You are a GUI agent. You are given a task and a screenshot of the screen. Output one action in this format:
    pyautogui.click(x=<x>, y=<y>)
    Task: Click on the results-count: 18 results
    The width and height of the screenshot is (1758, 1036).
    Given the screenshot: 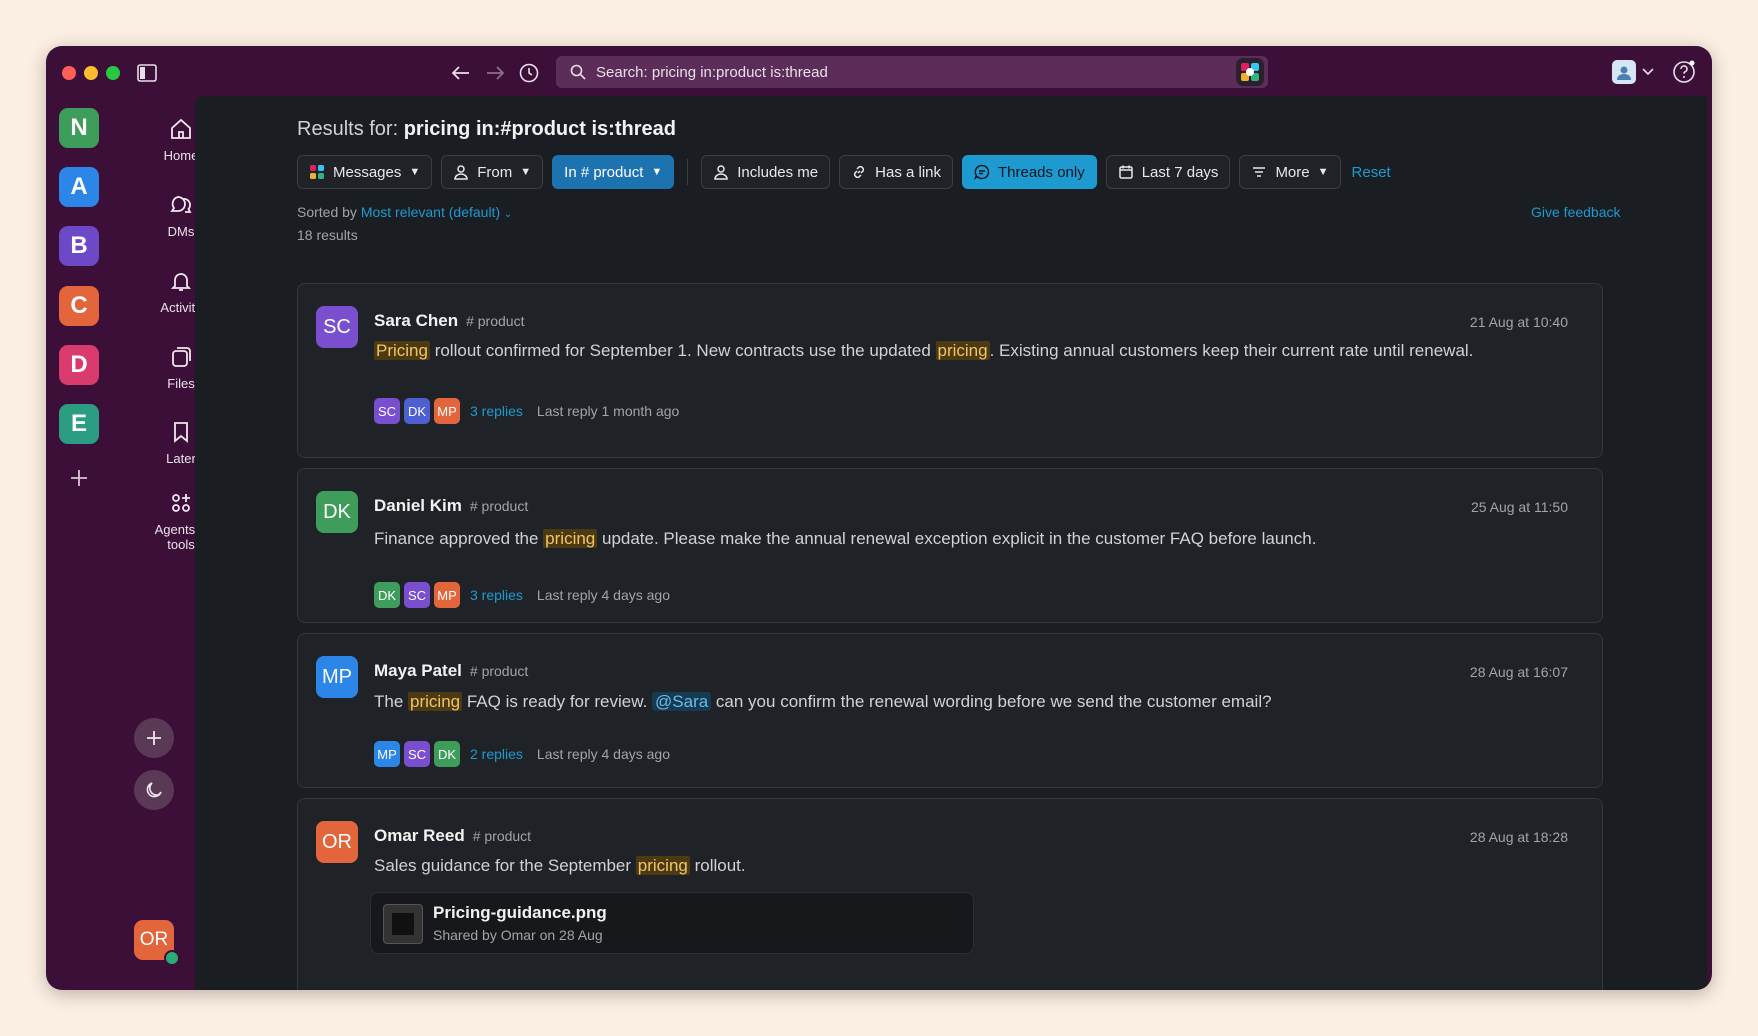 What is the action you would take?
    pyautogui.click(x=327, y=235)
    